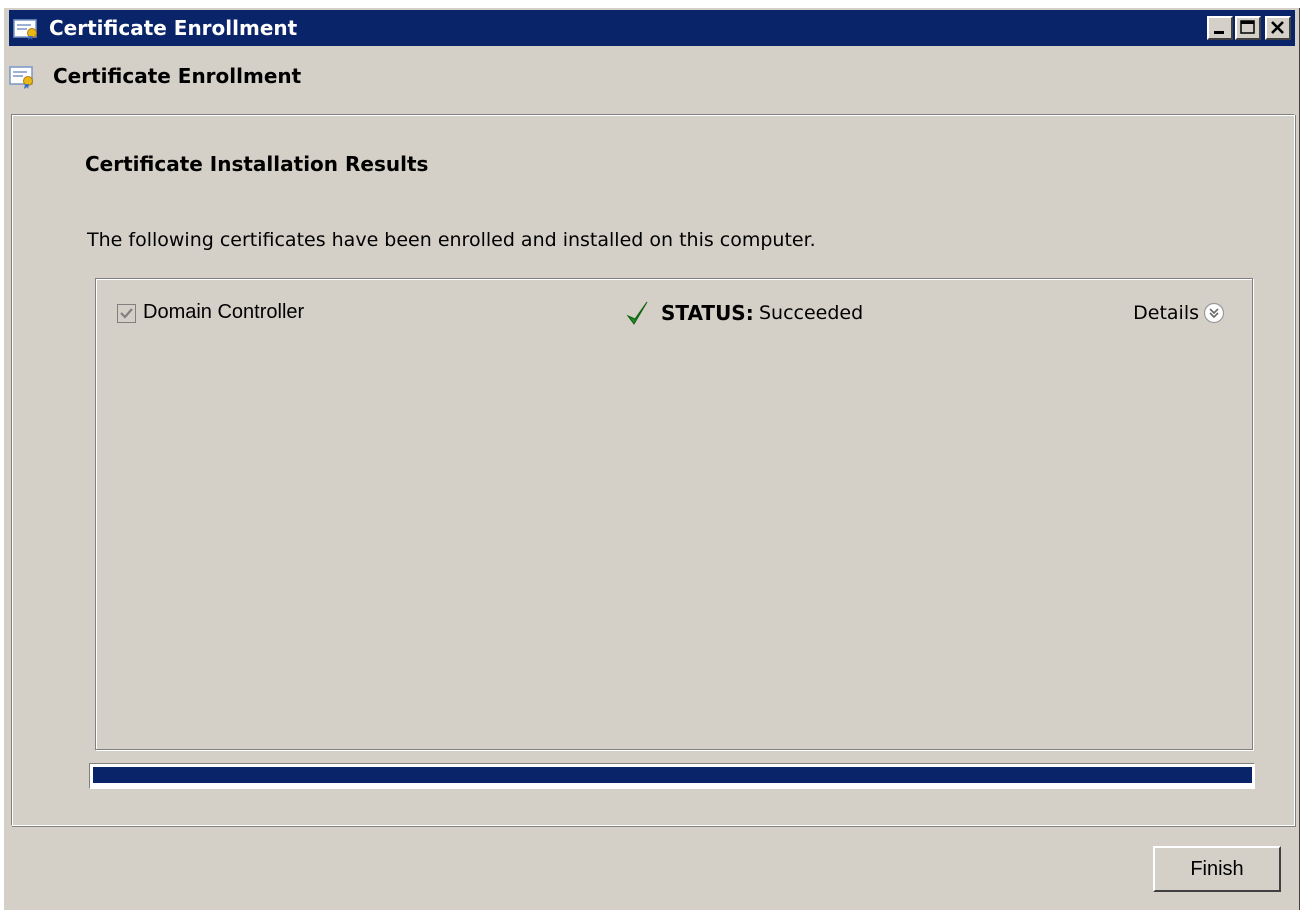  What do you see at coordinates (1166, 313) in the screenshot?
I see `details-link: Details` at bounding box center [1166, 313].